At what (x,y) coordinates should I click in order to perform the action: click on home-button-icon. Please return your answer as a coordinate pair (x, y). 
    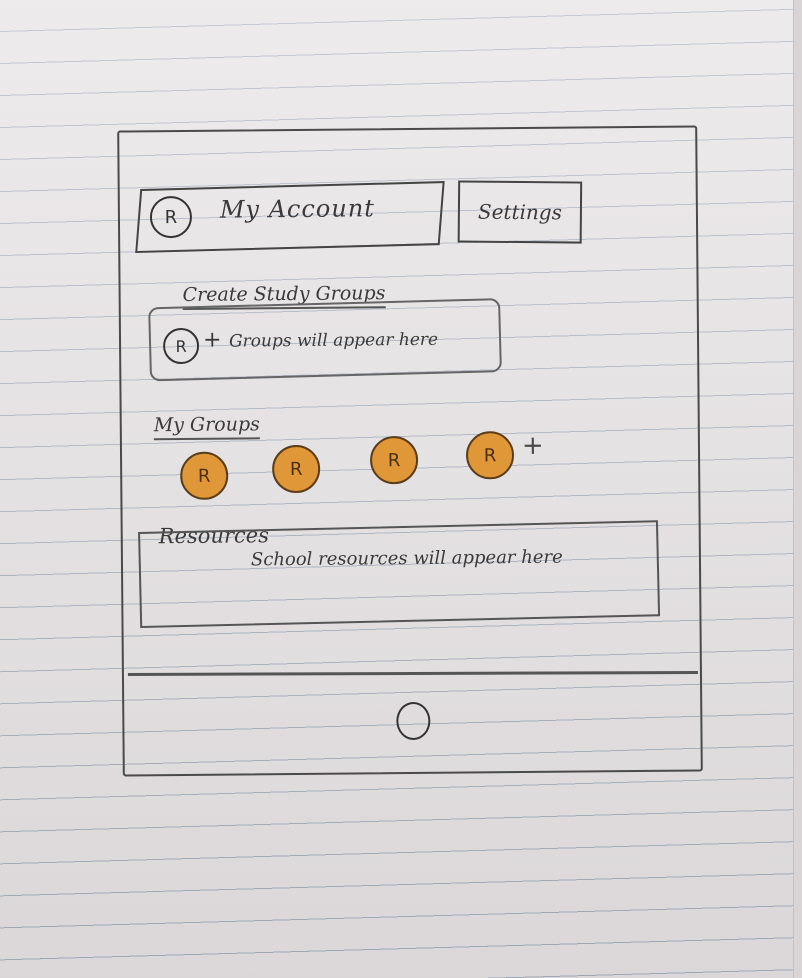
    Looking at the image, I should click on (413, 721).